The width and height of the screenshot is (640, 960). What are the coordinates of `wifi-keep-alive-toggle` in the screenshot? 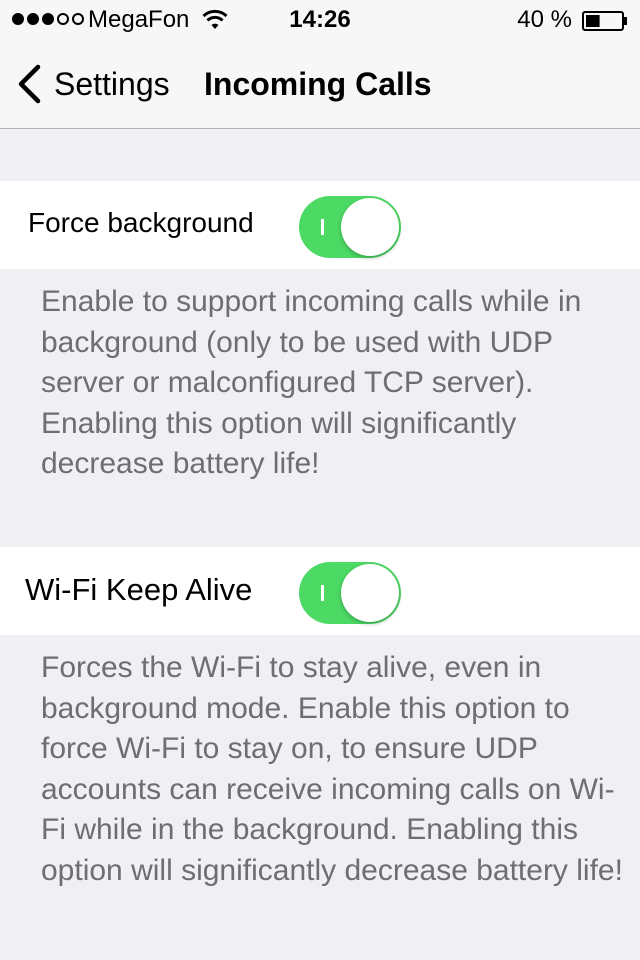 It's located at (350, 593).